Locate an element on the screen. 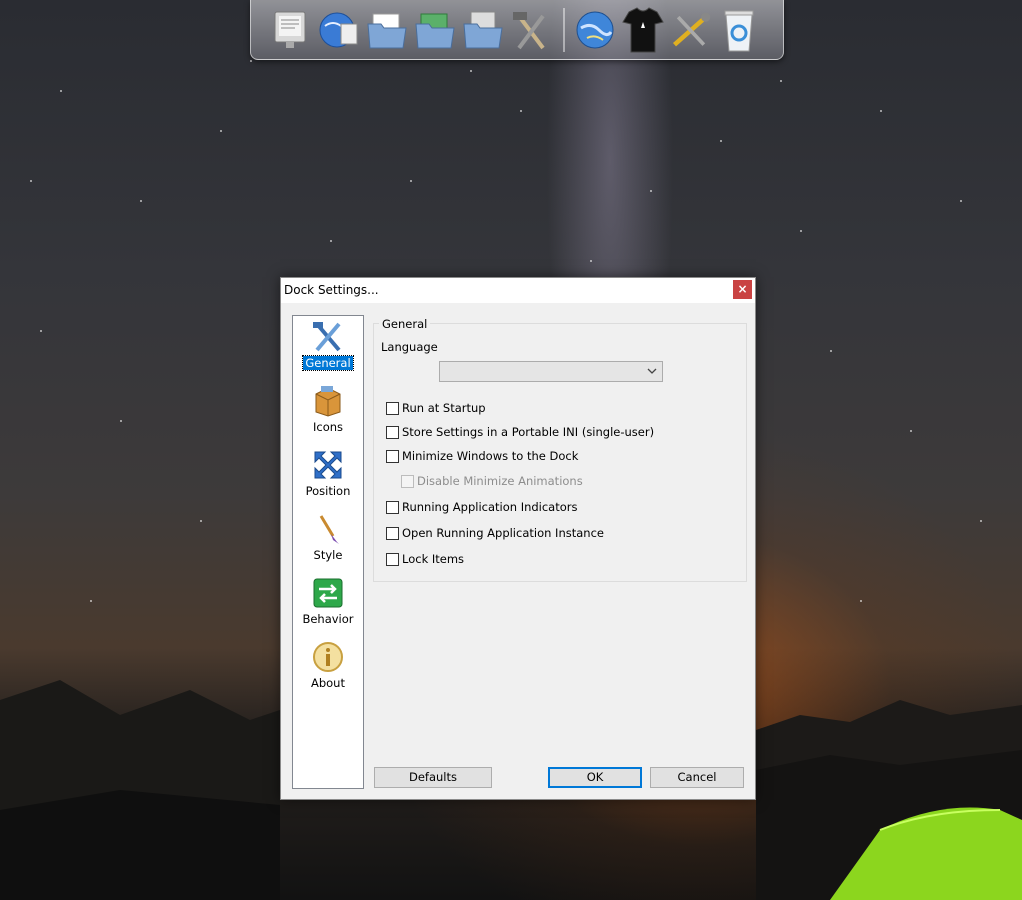 The height and width of the screenshot is (900, 1022). checkbox-disable-minimize-animations: Disable Minimize Animations is located at coordinates (492, 481).